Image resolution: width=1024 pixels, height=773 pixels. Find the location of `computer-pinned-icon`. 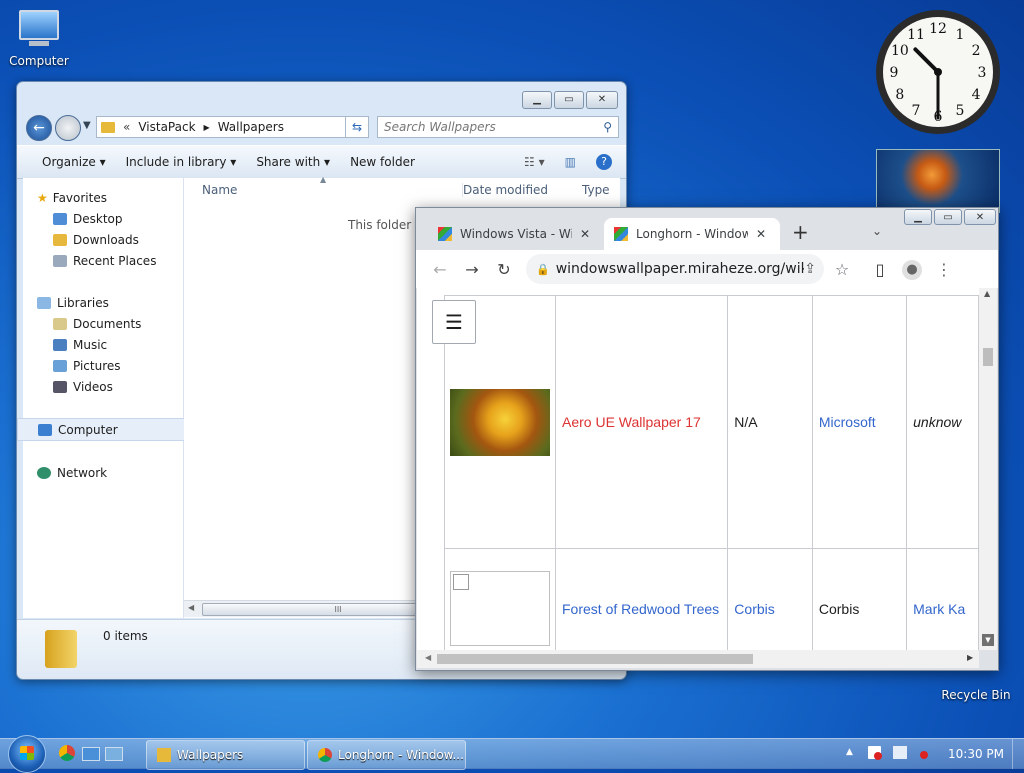

computer-pinned-icon is located at coordinates (91, 754).